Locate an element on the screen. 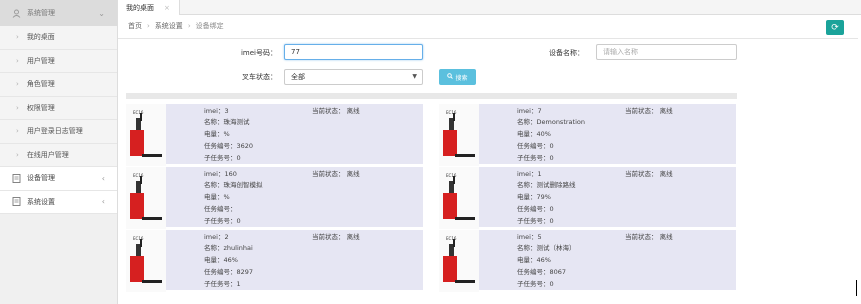 The height and width of the screenshot is (304, 861). sidebar-item-online-users: › 在线用户管理 is located at coordinates (58, 155).